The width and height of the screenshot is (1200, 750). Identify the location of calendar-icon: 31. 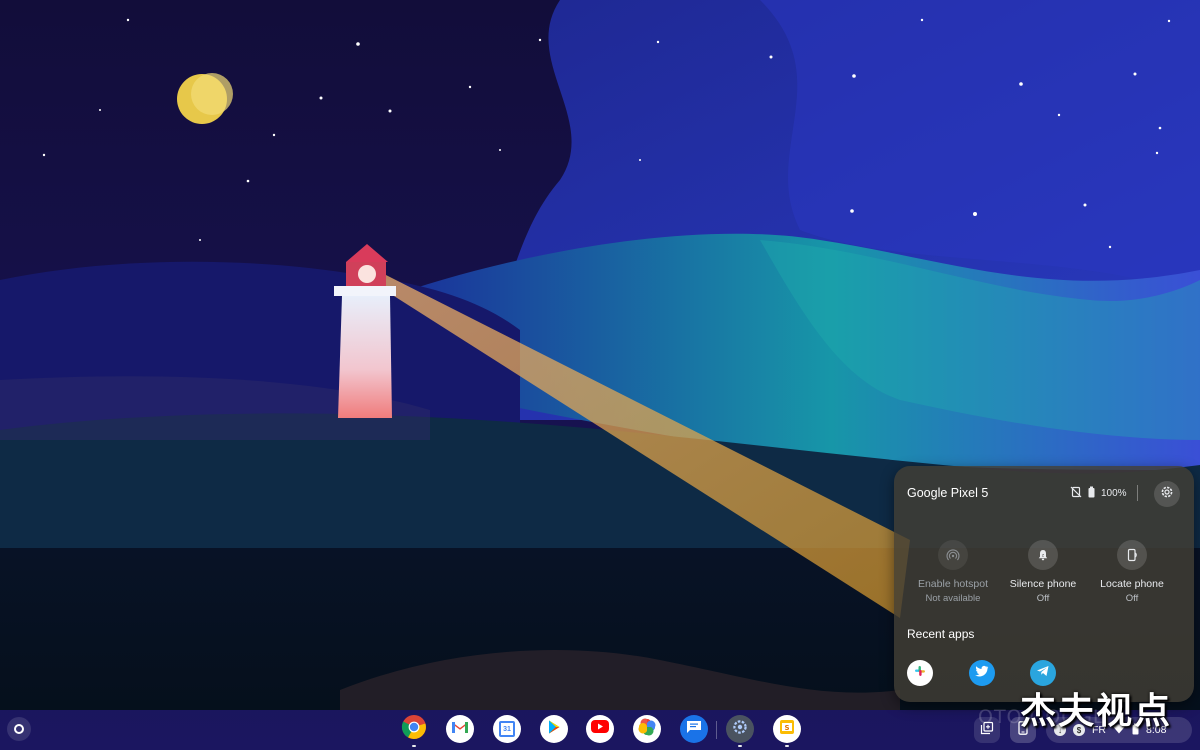
(507, 729).